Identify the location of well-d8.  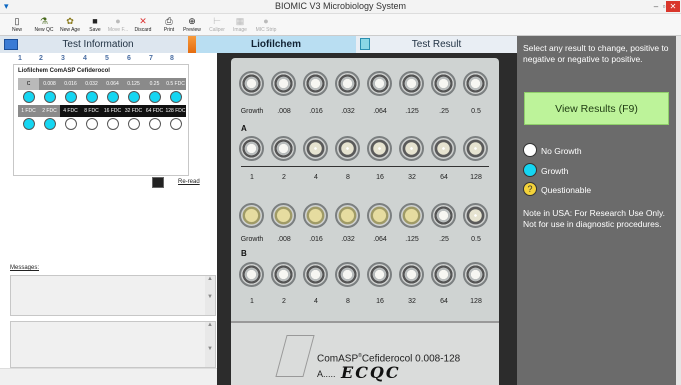
(176, 124).